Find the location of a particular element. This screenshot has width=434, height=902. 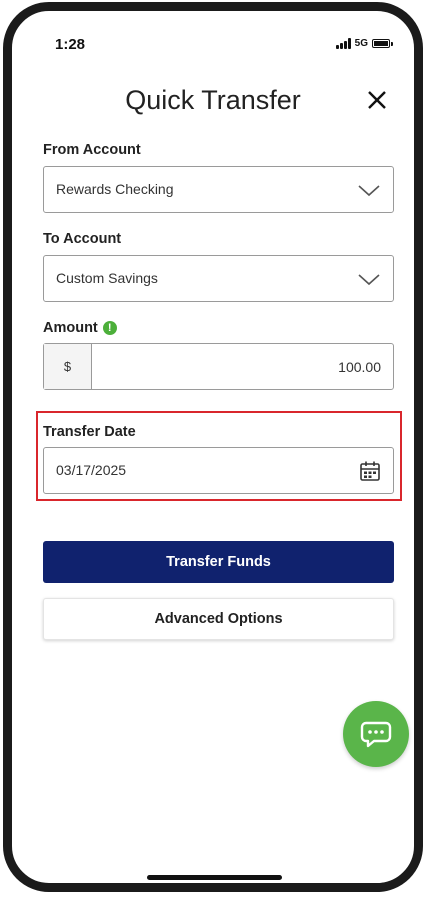

transfer-date-value: 03/17/2025 is located at coordinates (91, 470).